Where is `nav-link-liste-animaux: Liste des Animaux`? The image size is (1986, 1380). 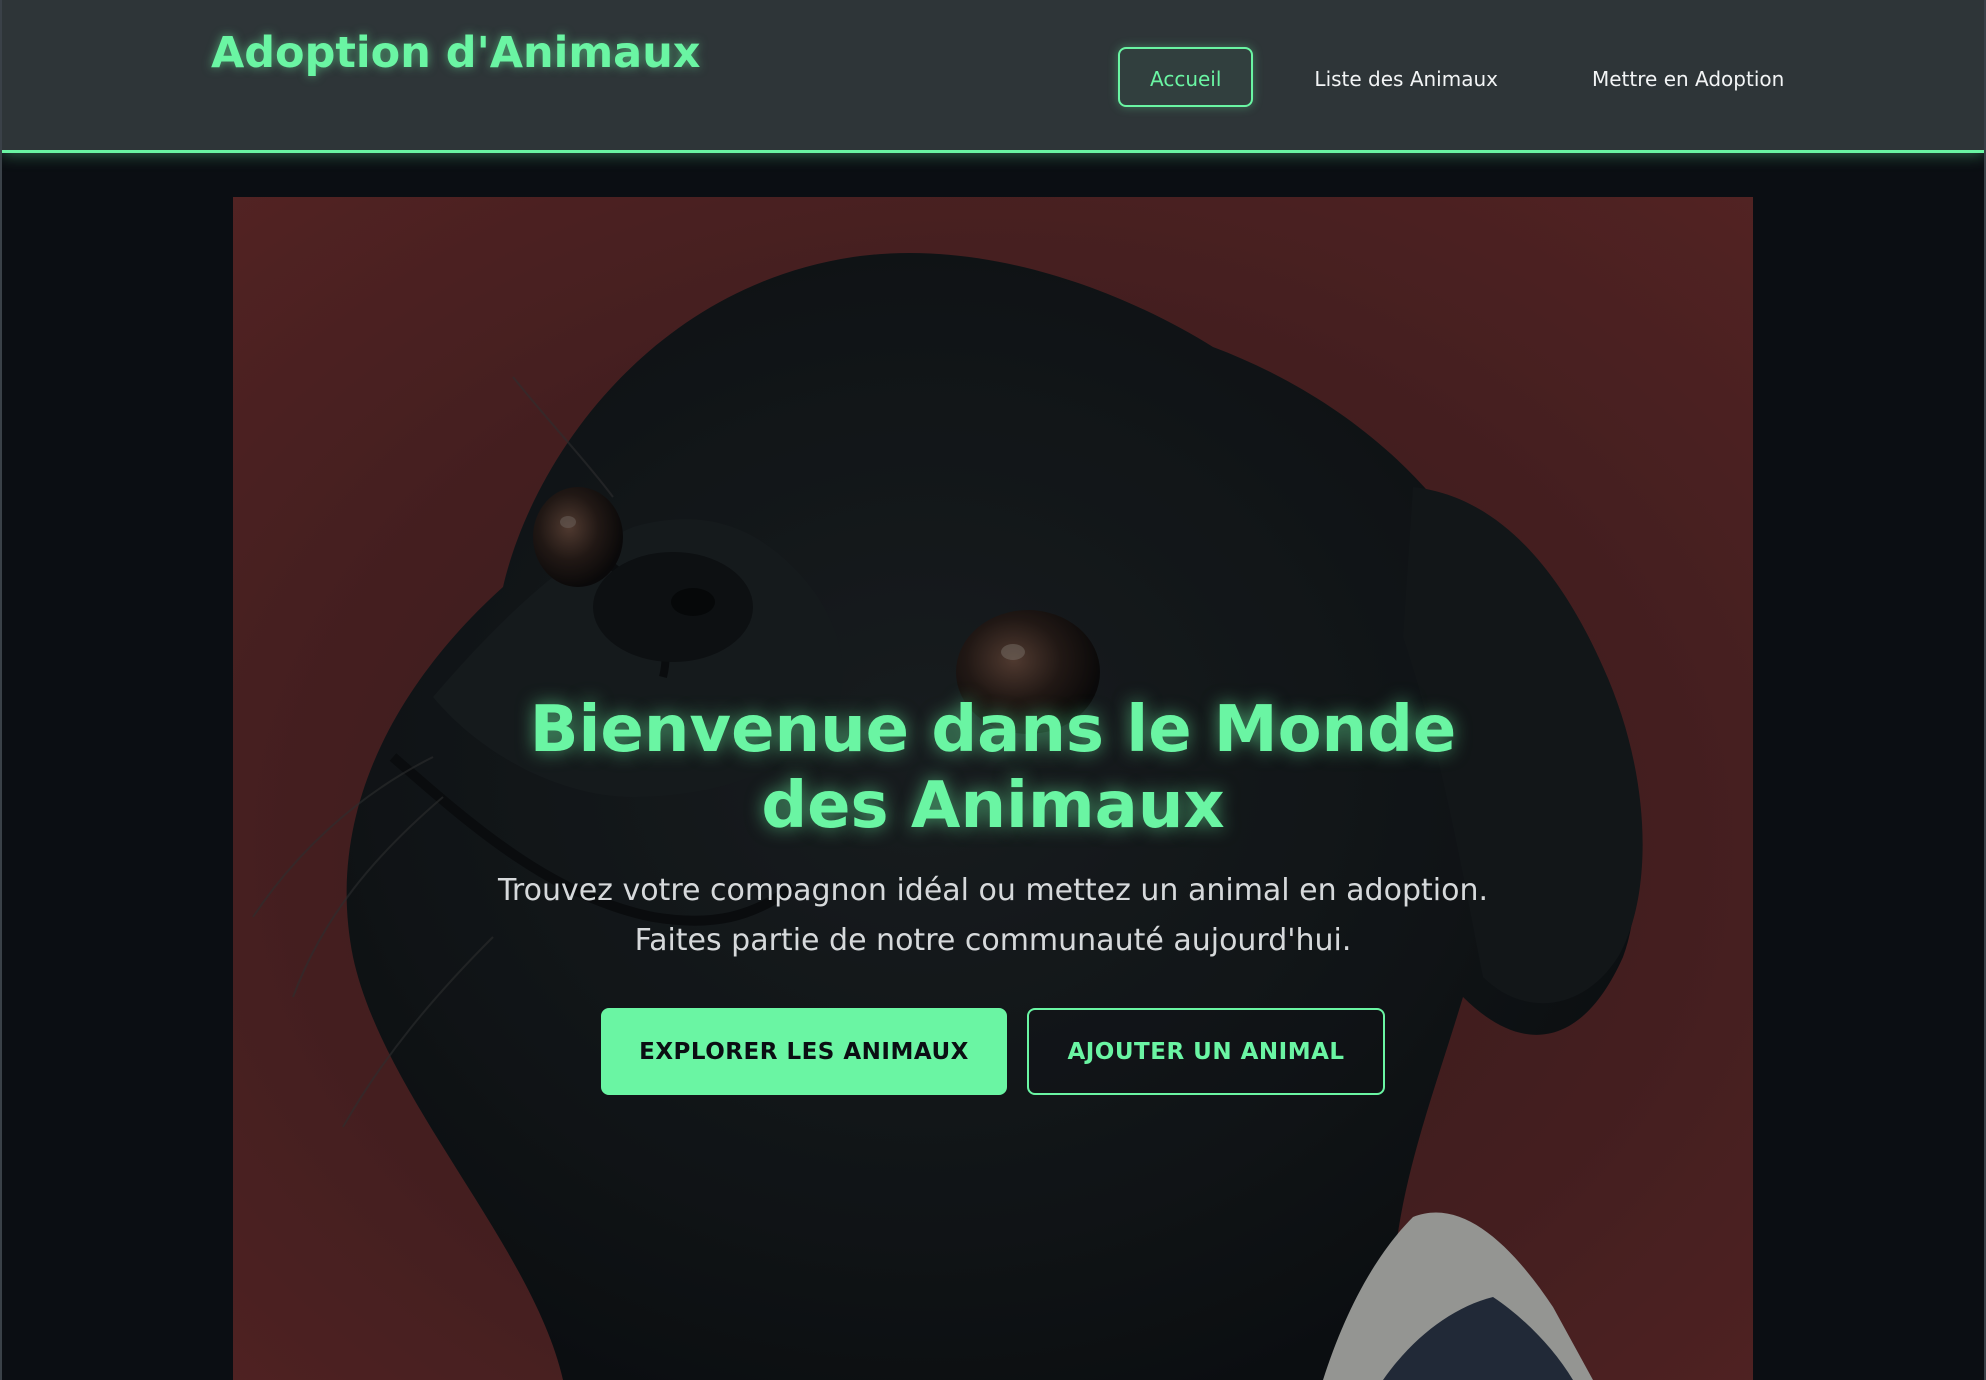 nav-link-liste-animaux: Liste des Animaux is located at coordinates (1406, 77).